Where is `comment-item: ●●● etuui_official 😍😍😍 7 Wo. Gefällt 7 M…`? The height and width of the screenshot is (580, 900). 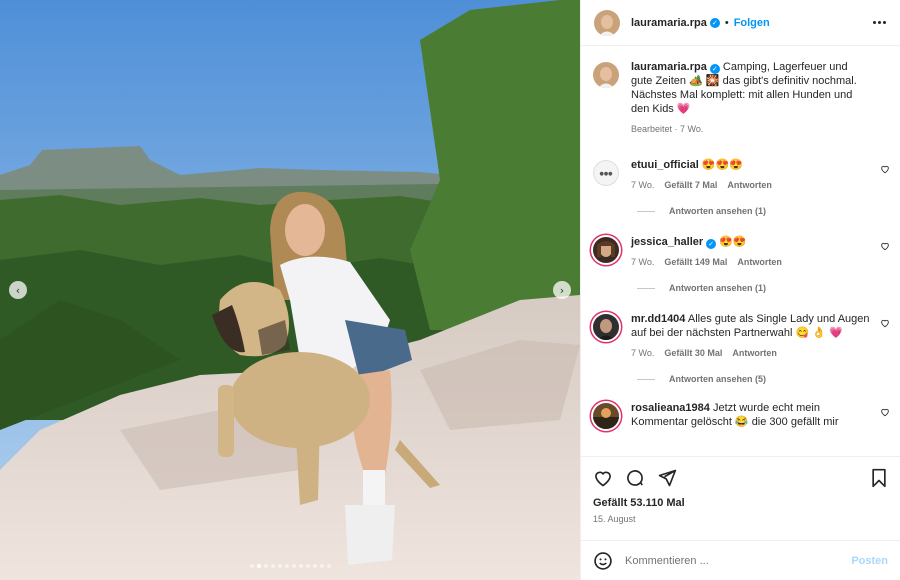
comment-item: ●●● etuui_official 😍😍😍 7 Wo. Gefällt 7 M… is located at coordinates (740, 175).